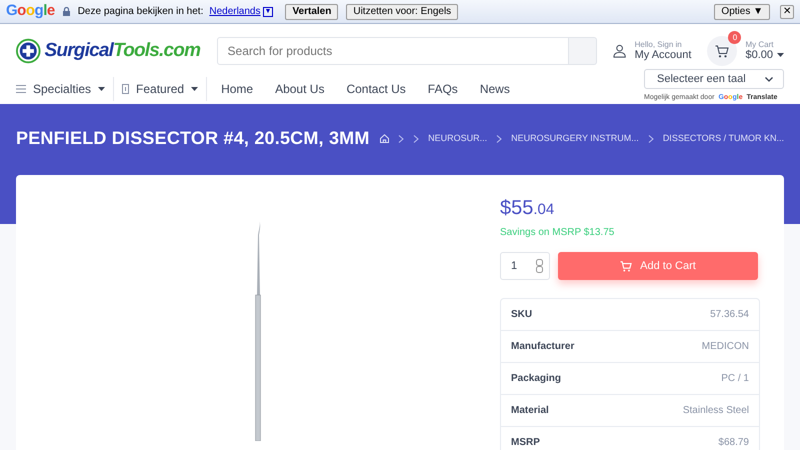 The height and width of the screenshot is (450, 800). What do you see at coordinates (443, 89) in the screenshot?
I see `nav-link: FAQs` at bounding box center [443, 89].